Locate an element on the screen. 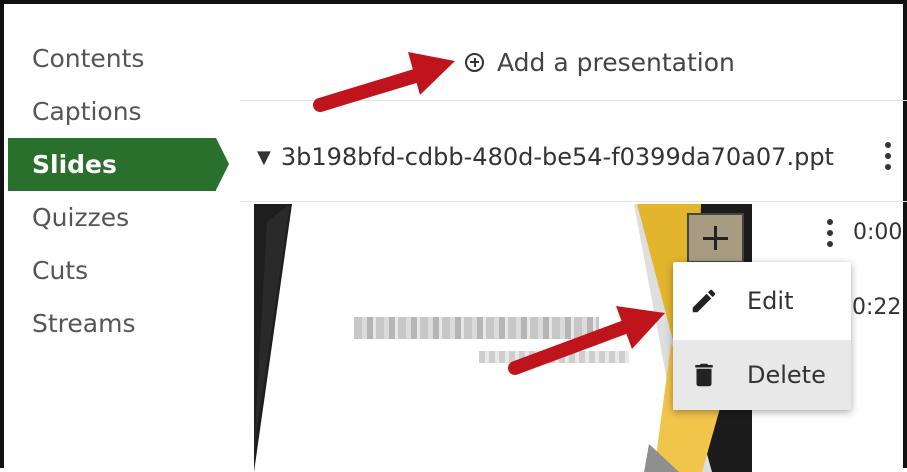 The height and width of the screenshot is (472, 907). edit-label: Edit is located at coordinates (770, 301).